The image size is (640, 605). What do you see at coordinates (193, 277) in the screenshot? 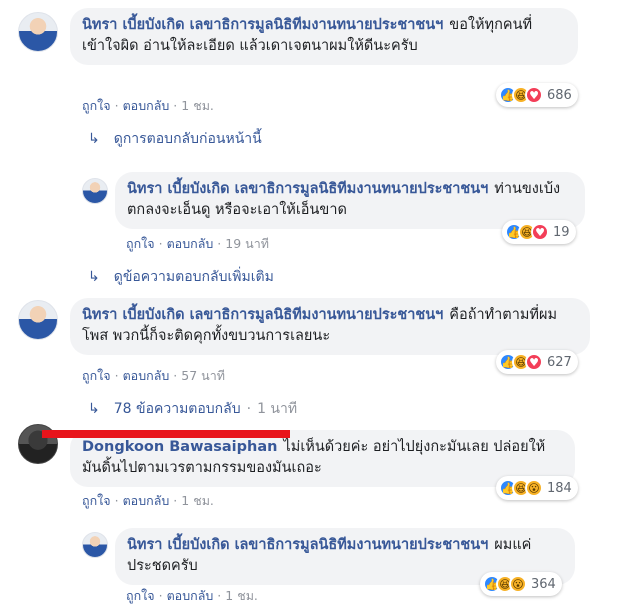
I see `view-more-label: ดูข้อความตอบกลับเพิ่มเติม` at bounding box center [193, 277].